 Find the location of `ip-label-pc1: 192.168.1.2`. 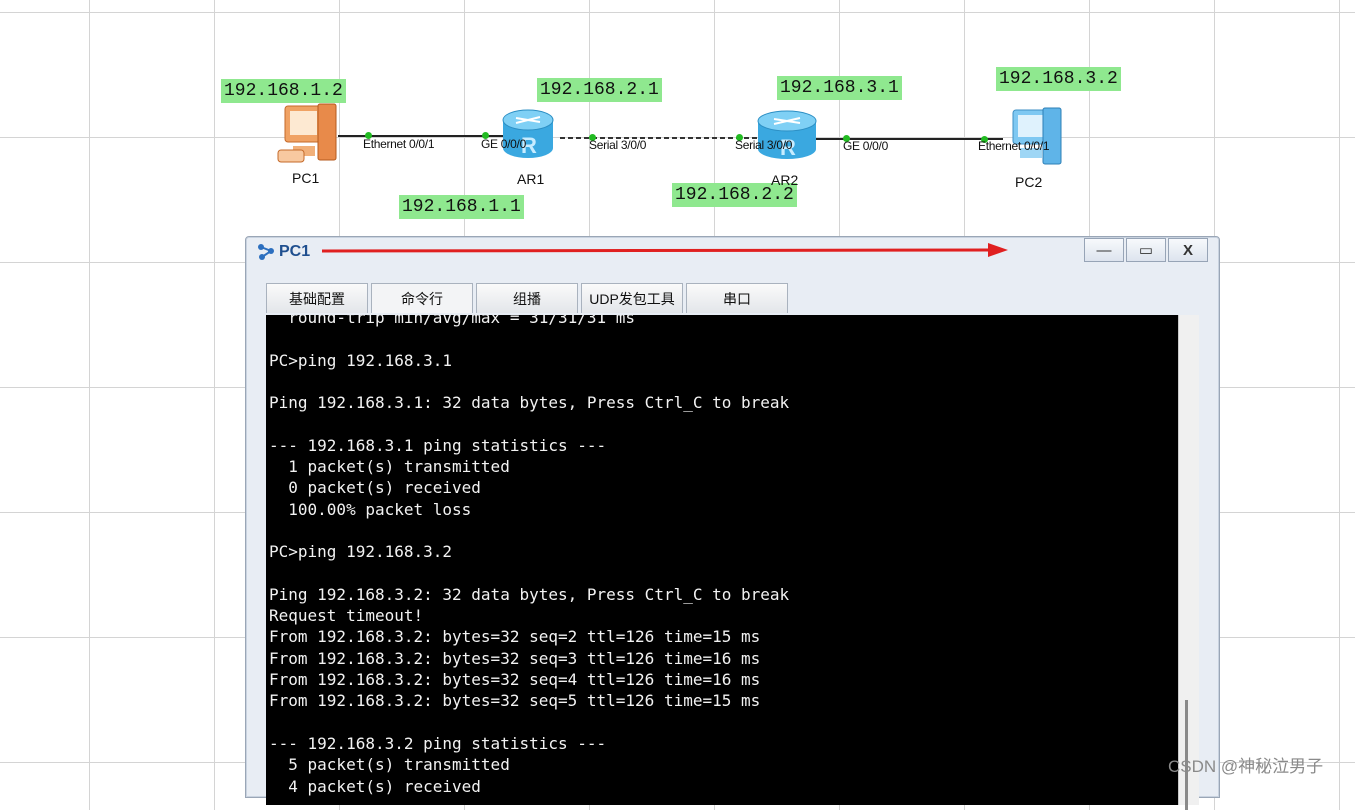

ip-label-pc1: 192.168.1.2 is located at coordinates (283, 91).